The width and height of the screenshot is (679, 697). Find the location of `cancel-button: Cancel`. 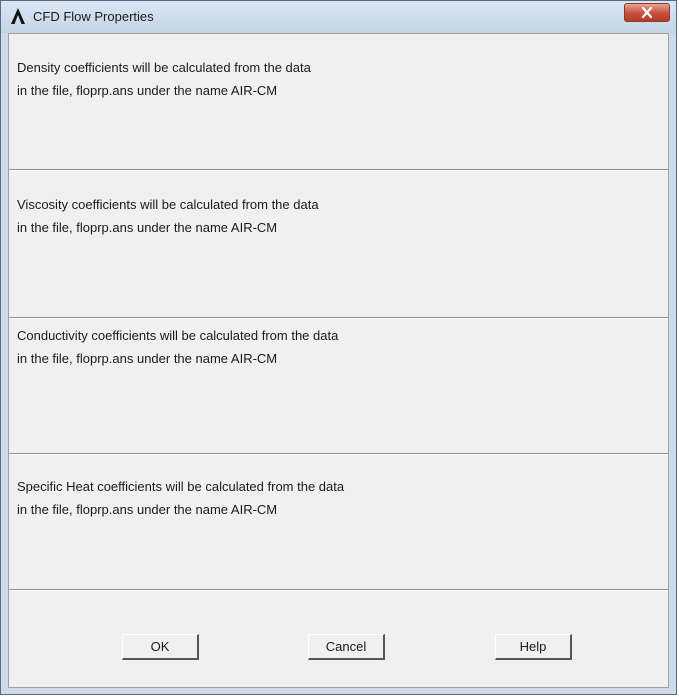

cancel-button: Cancel is located at coordinates (346, 647).